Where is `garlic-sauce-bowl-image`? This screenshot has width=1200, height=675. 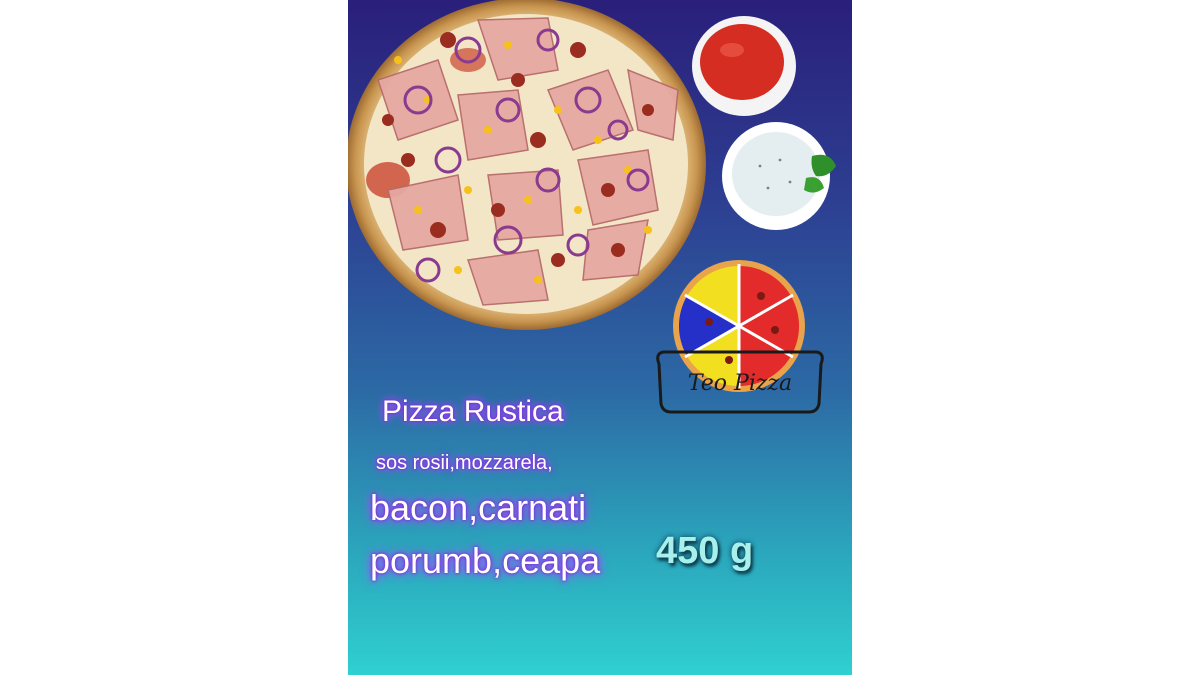 garlic-sauce-bowl-image is located at coordinates (779, 176).